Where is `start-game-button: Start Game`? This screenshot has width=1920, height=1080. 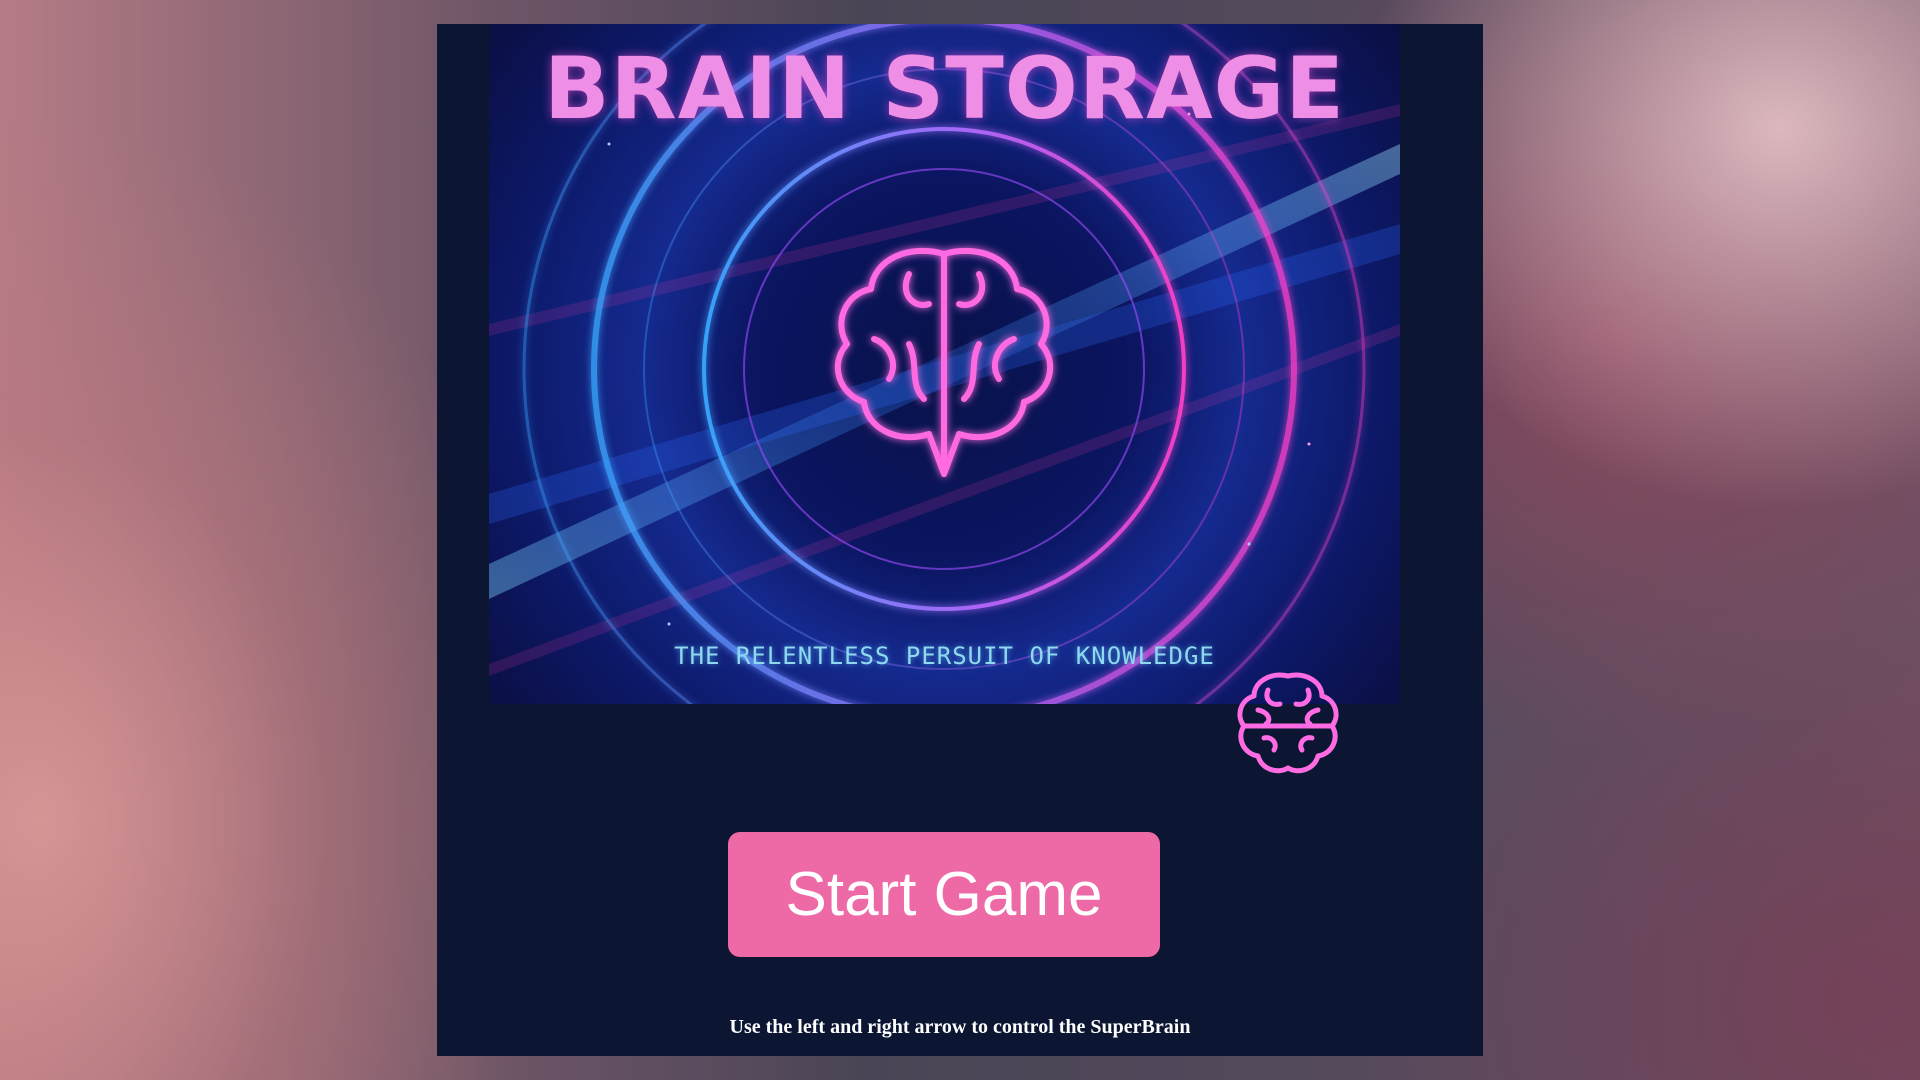
start-game-button: Start Game is located at coordinates (944, 894).